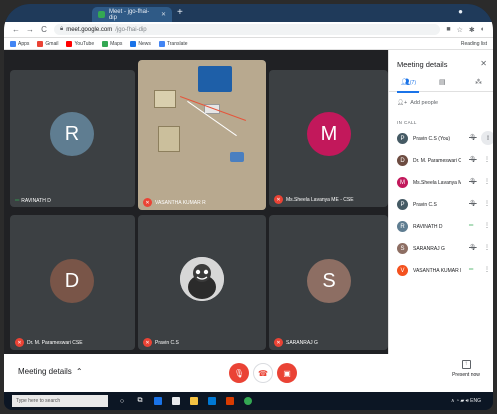 The image size is (497, 414). Describe the element at coordinates (167, 342) in the screenshot. I see `tile-name-text: Pravin C.S` at that location.